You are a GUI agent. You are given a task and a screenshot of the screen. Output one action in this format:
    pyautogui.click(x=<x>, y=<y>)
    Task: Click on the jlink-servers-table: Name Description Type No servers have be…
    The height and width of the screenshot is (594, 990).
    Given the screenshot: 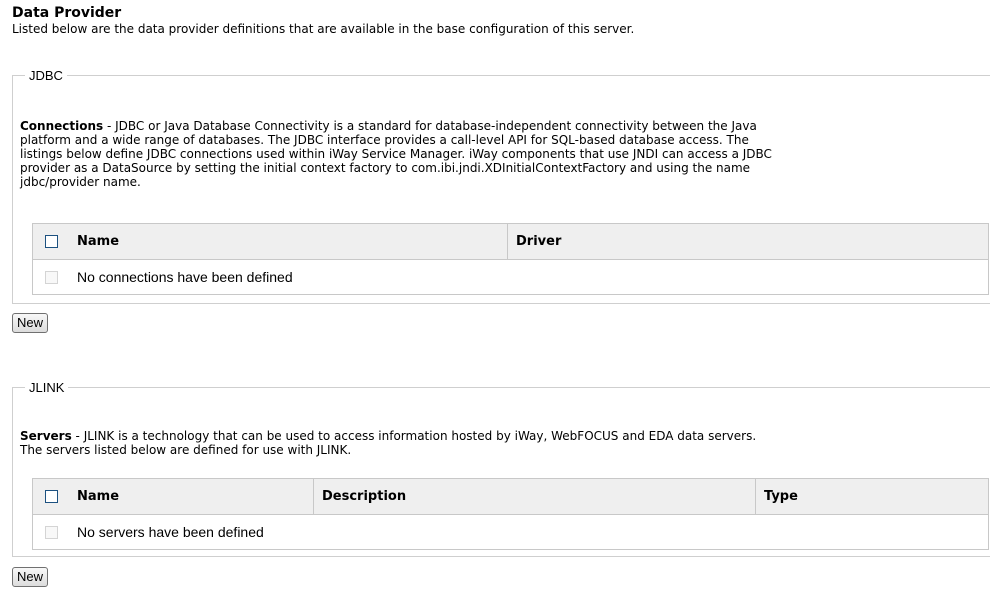 What is the action you would take?
    pyautogui.click(x=510, y=514)
    